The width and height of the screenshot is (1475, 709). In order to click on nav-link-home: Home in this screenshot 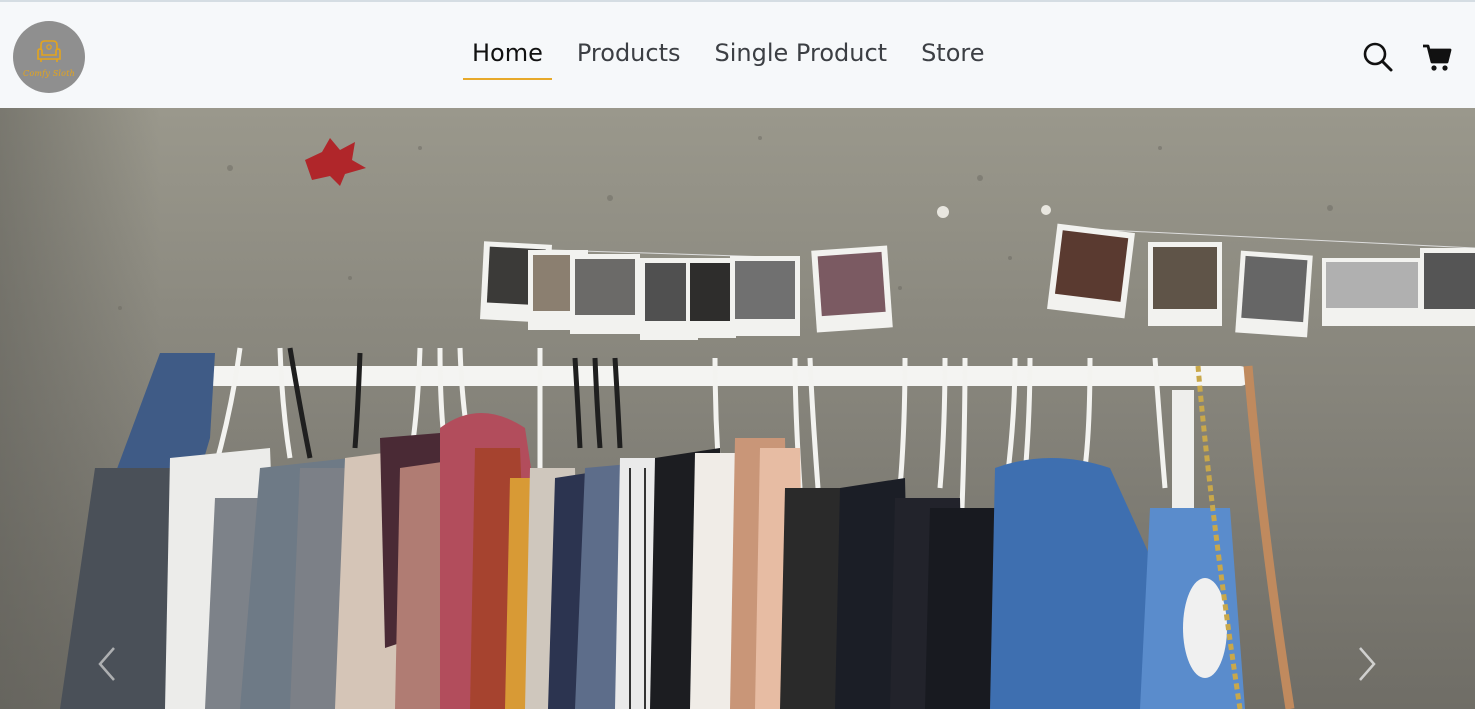, I will do `click(507, 58)`.